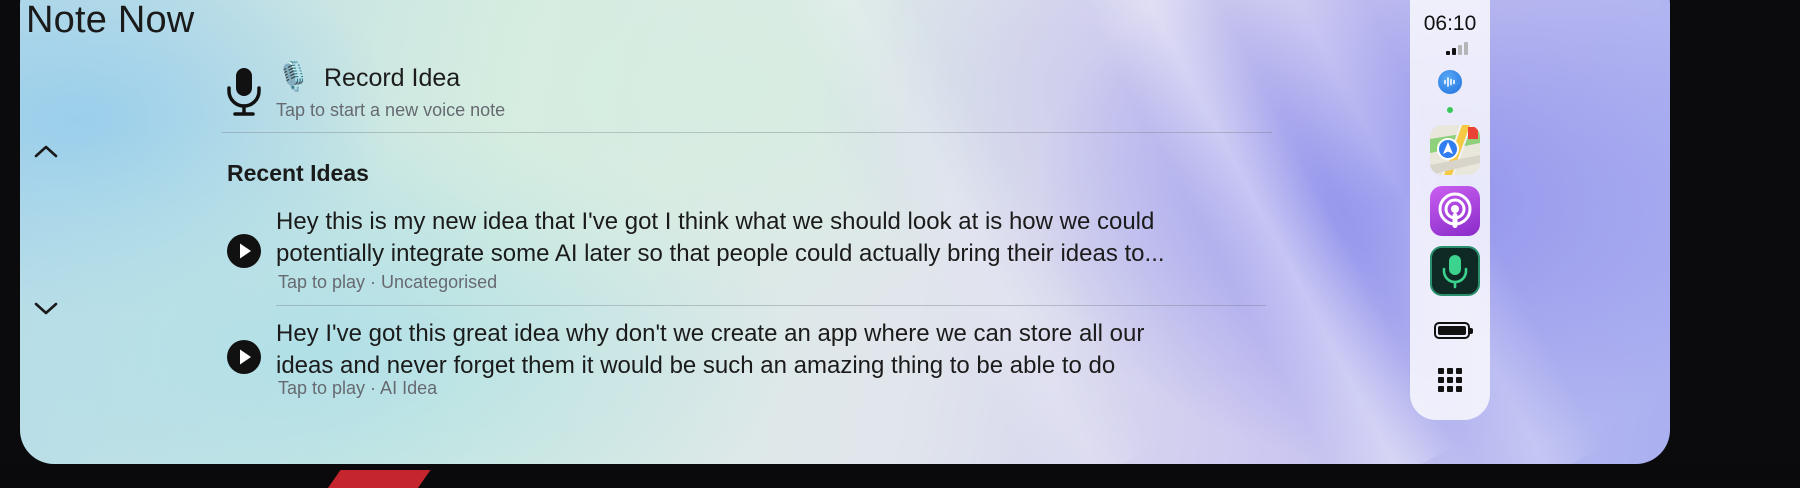  Describe the element at coordinates (298, 173) in the screenshot. I see `recent-ideas-heading: Recent Ideas` at that location.